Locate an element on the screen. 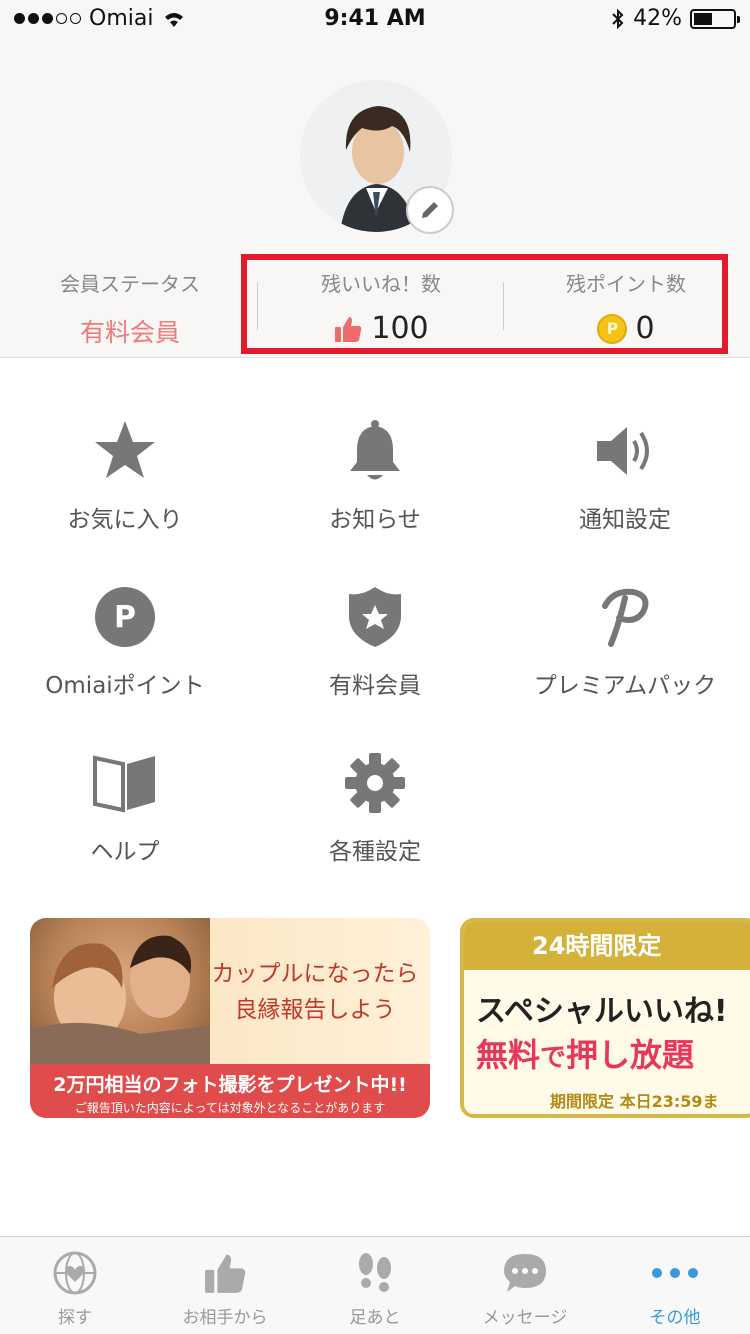 The image size is (750, 1334). menu-label: ヘルプ is located at coordinates (125, 852).